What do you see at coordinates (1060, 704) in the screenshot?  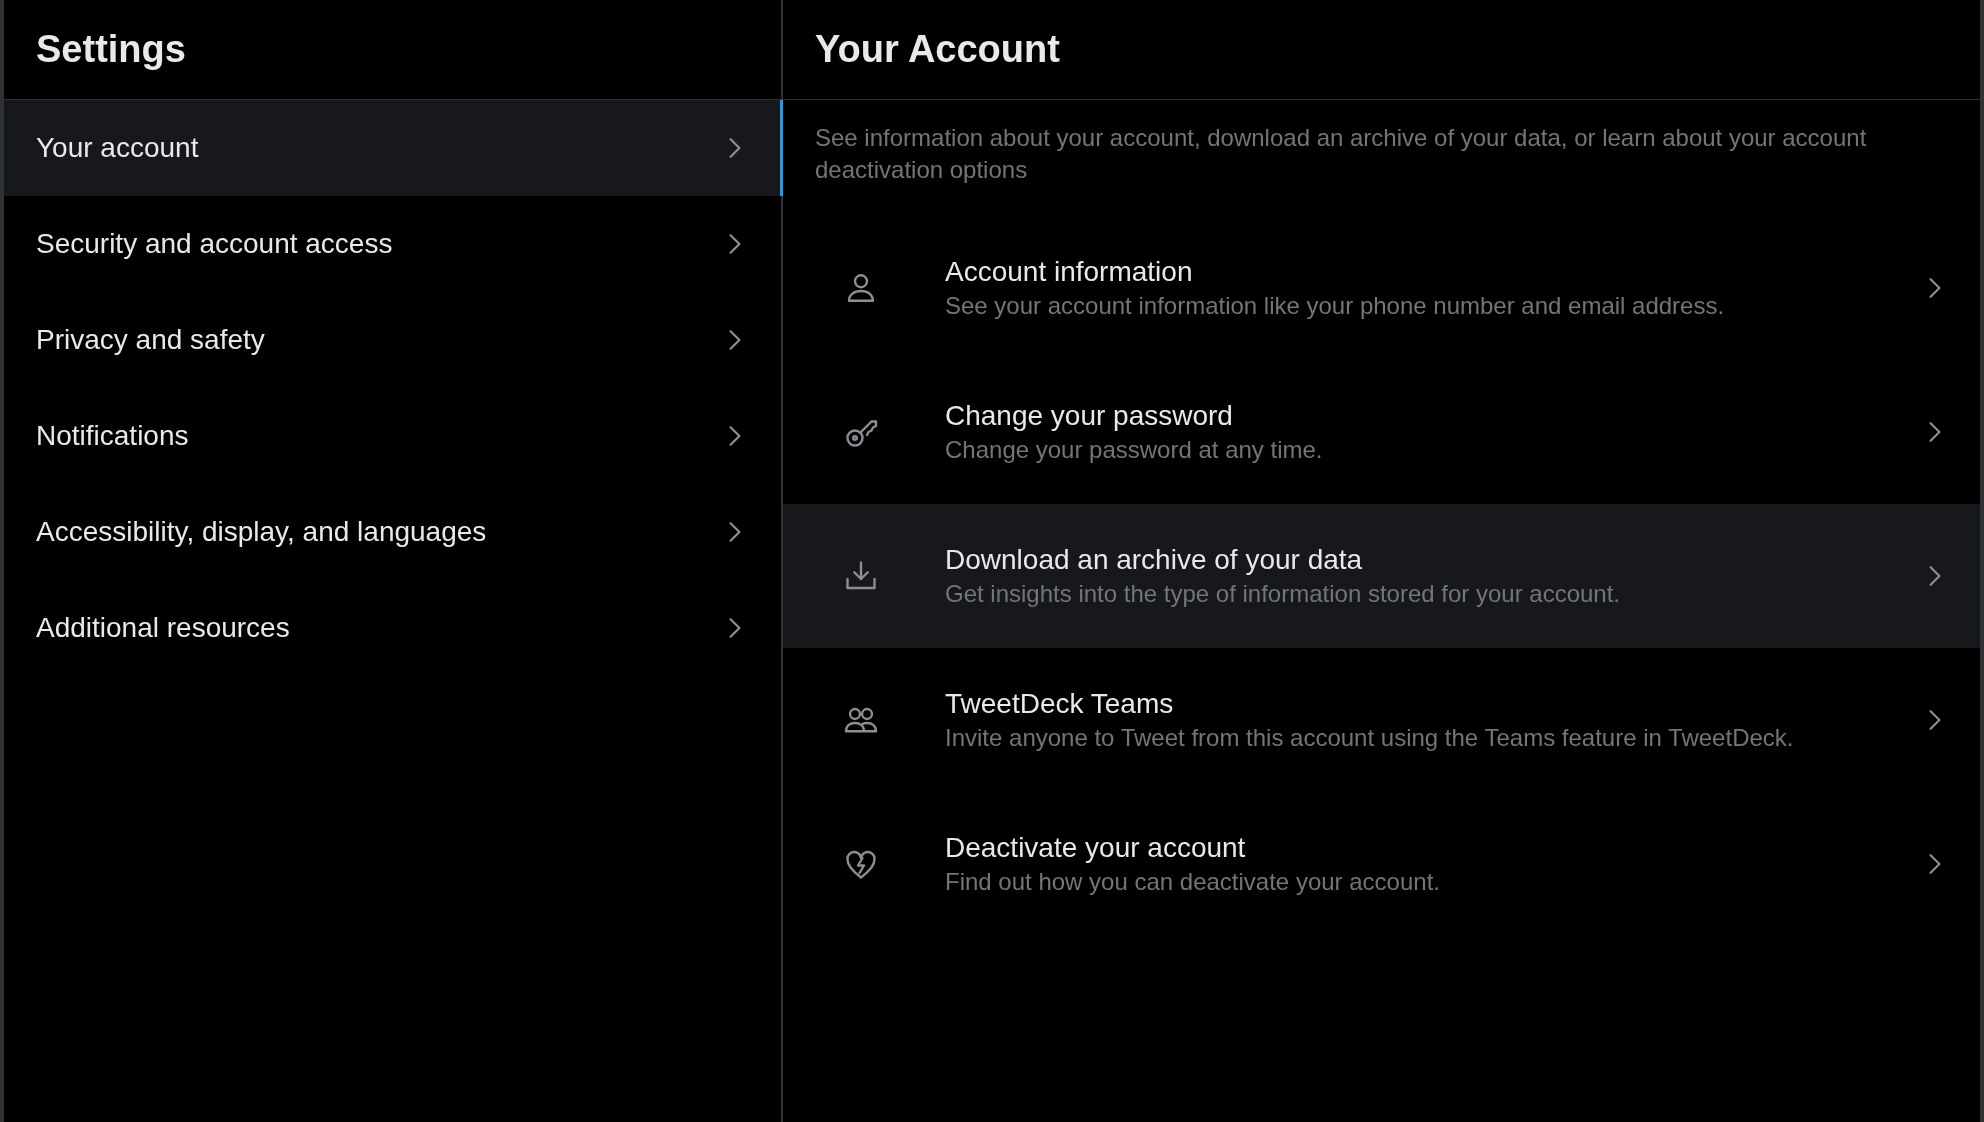 I see `item-title: TweetDeck Teams` at bounding box center [1060, 704].